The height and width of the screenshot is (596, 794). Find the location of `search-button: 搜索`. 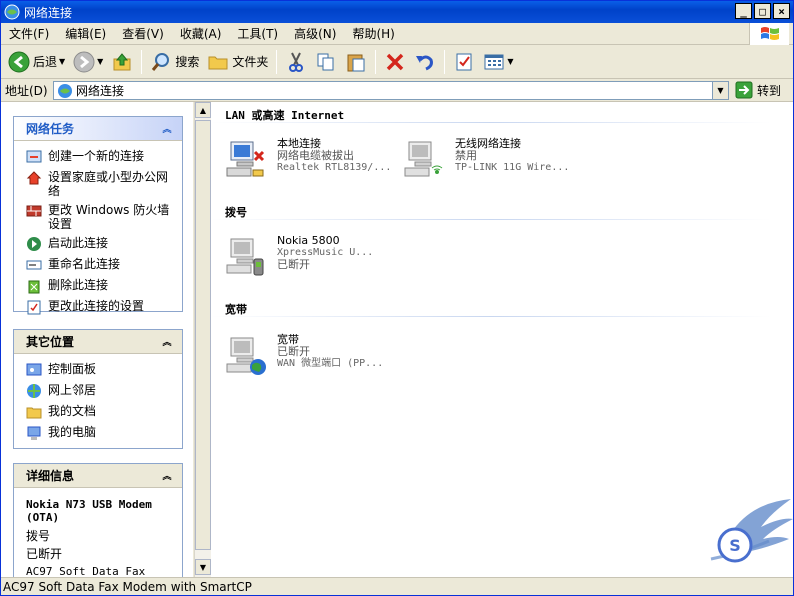

search-button: 搜索 is located at coordinates (174, 62).